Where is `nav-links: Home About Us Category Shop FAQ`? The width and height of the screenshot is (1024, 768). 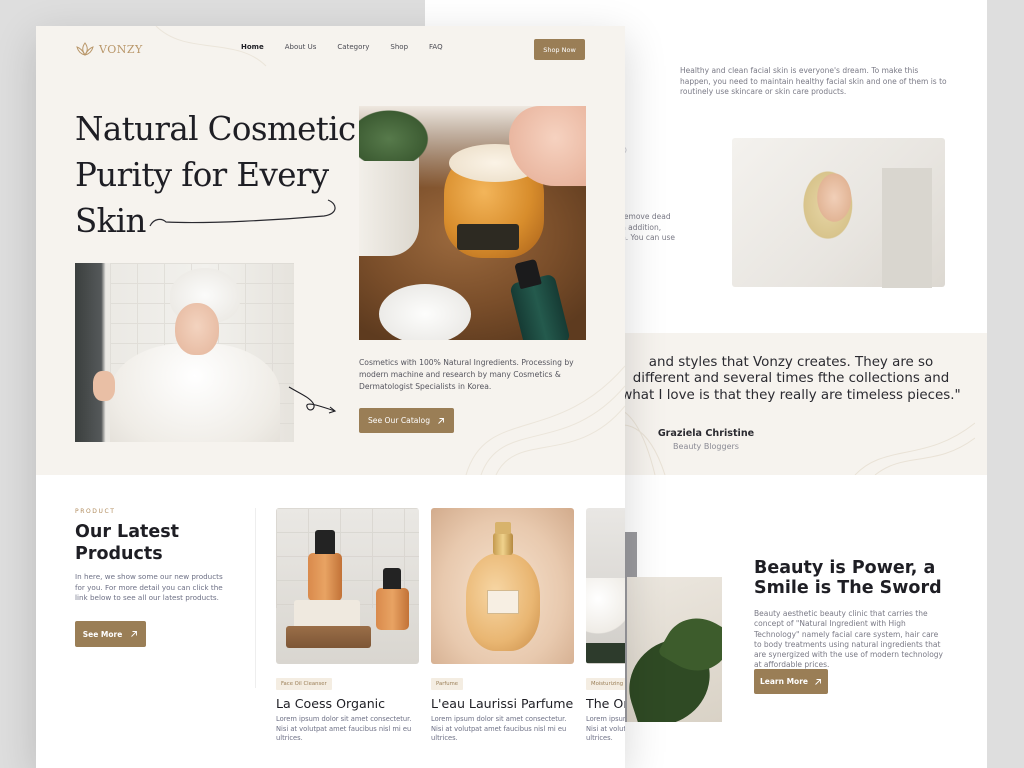 nav-links: Home About Us Category Shop FAQ is located at coordinates (342, 47).